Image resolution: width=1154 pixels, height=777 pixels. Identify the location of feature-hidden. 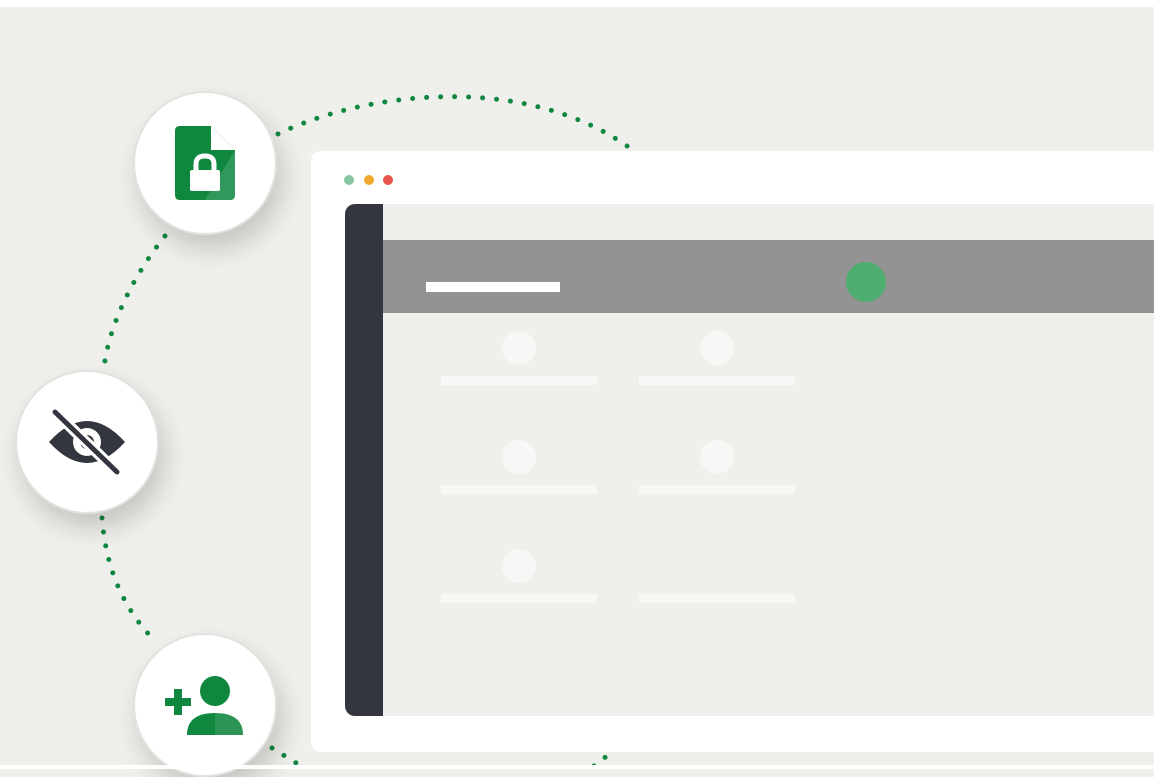
(87, 442).